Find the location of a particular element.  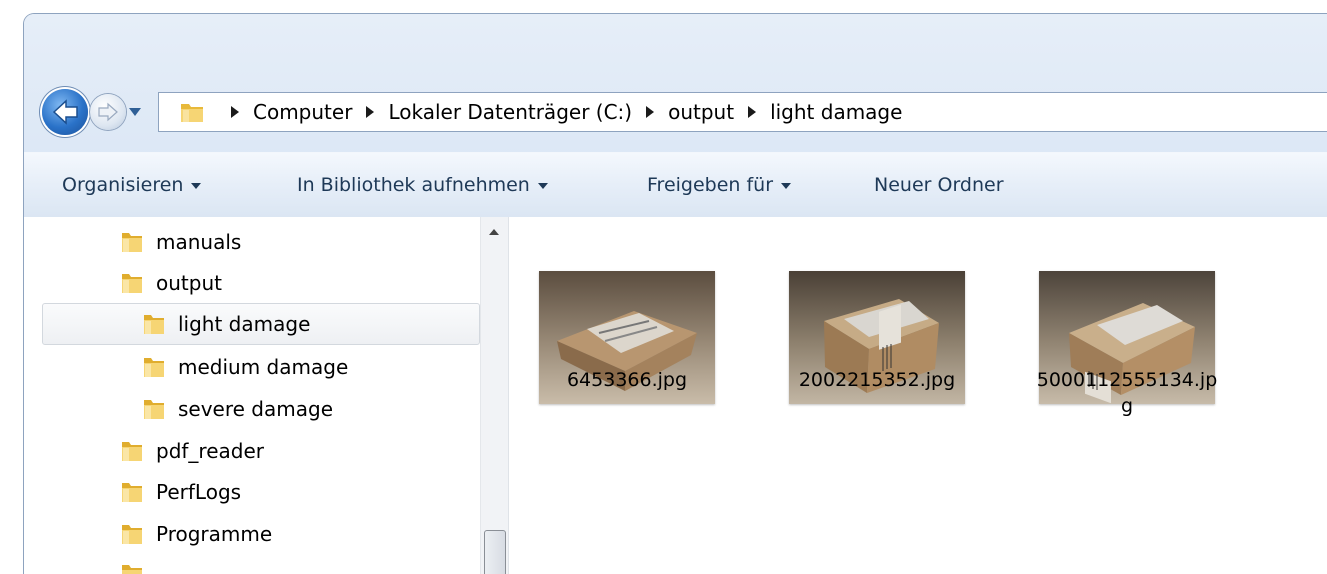

file-name-line: 5000112555134.jp is located at coordinates (1127, 380).